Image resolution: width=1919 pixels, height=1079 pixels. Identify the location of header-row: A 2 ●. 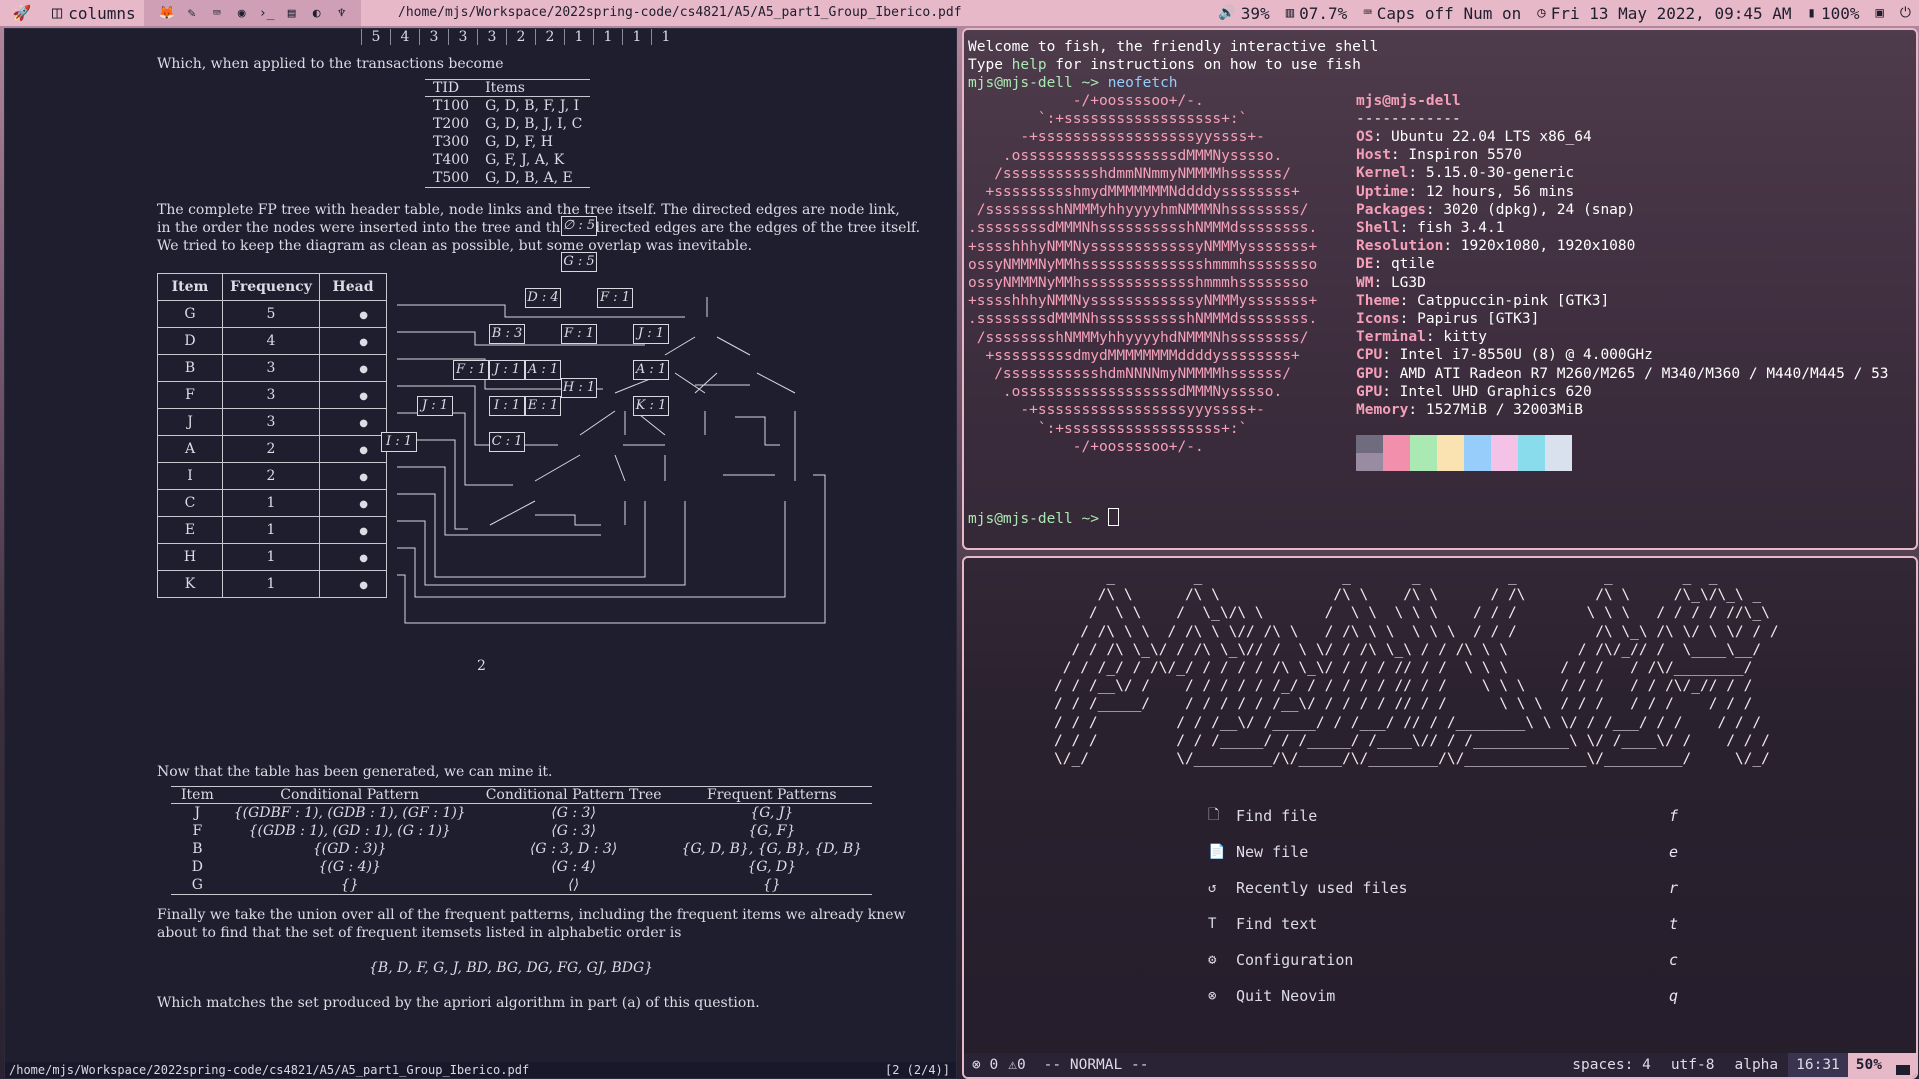
(272, 449).